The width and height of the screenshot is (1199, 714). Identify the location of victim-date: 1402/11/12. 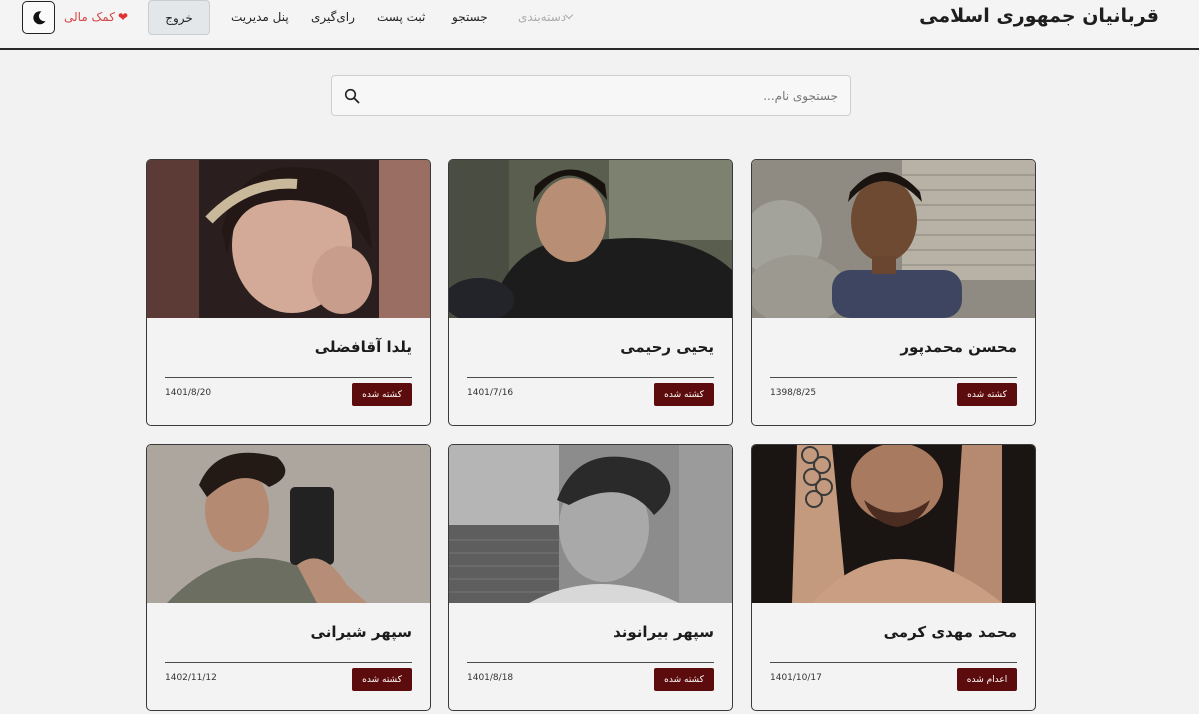
(191, 678).